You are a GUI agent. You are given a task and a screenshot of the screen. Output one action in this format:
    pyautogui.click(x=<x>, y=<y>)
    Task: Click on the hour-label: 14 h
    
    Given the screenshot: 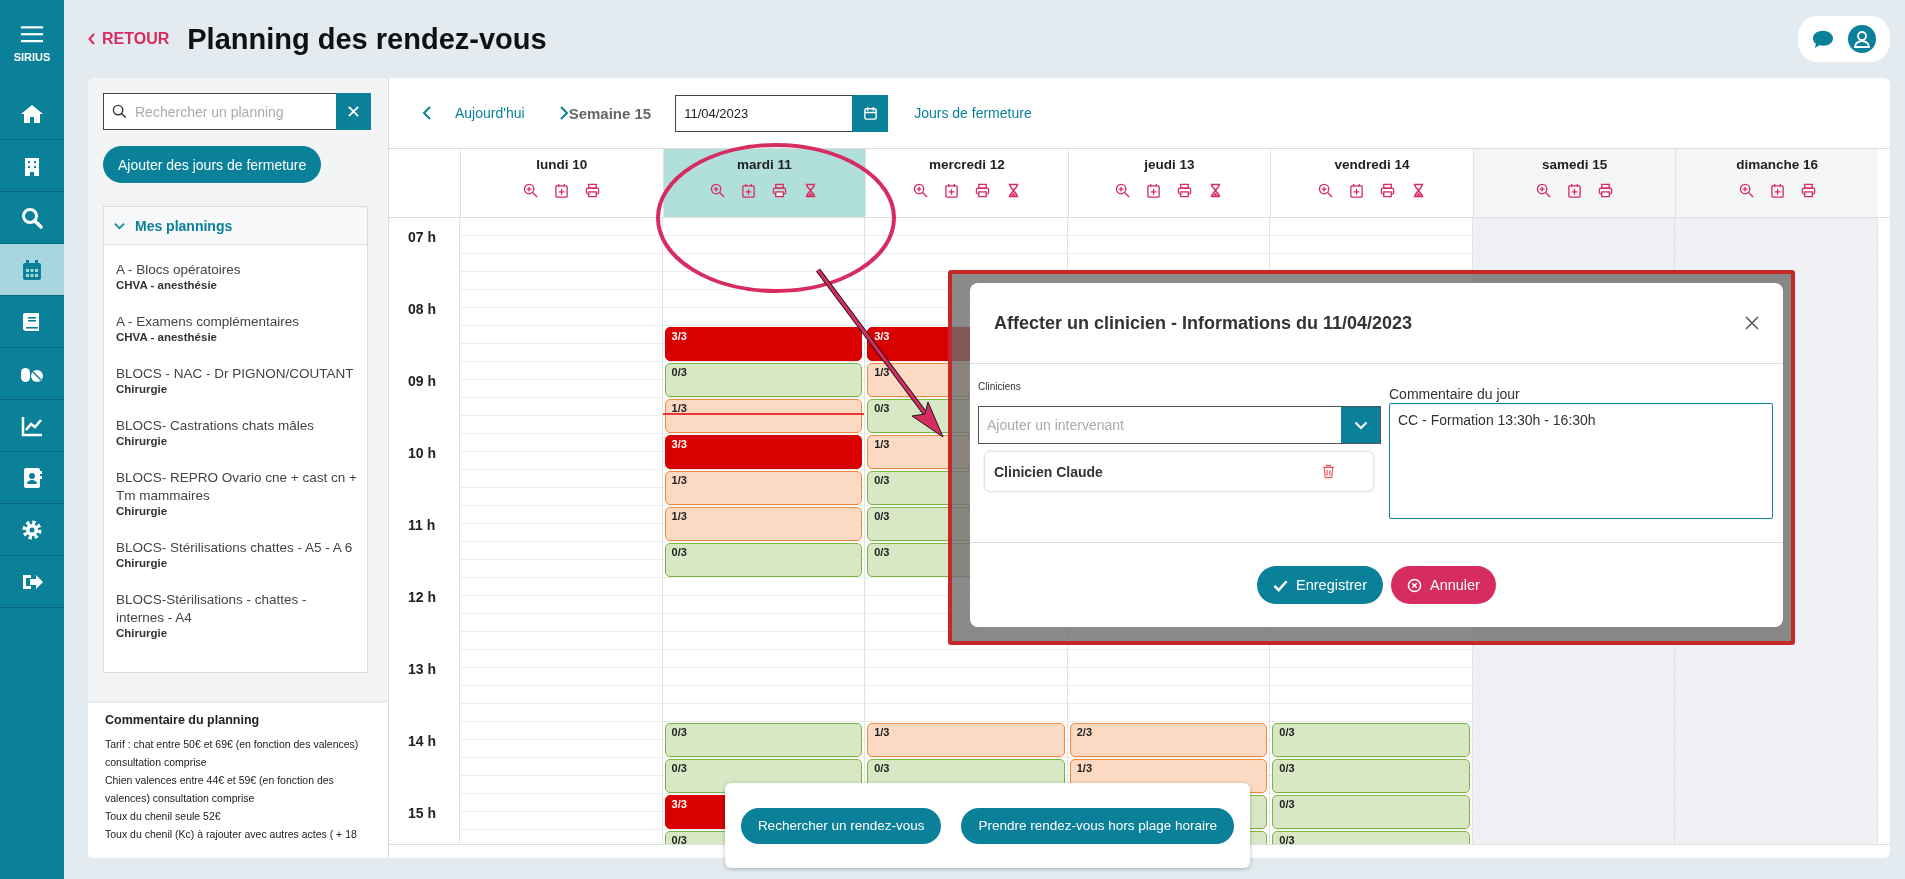 What is the action you would take?
    pyautogui.click(x=422, y=741)
    